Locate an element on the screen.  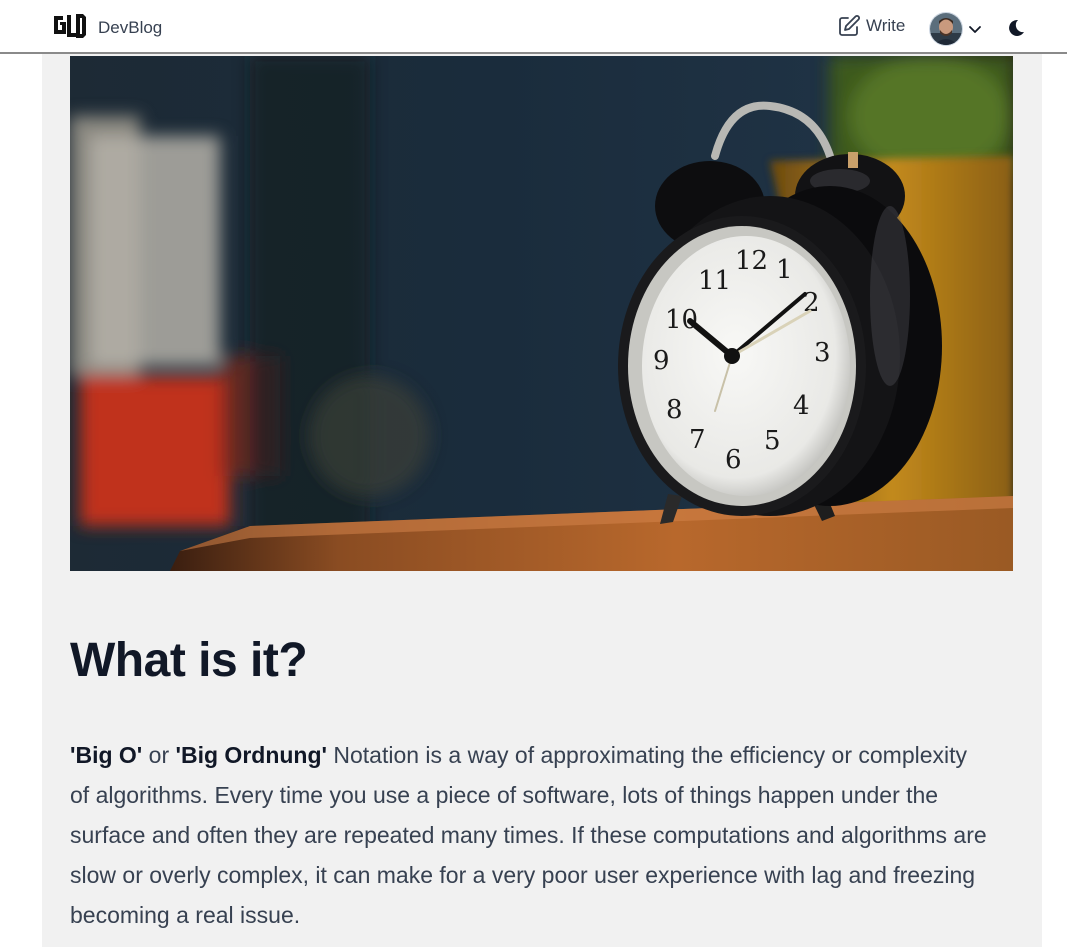
user-menu-toggle is located at coordinates (956, 29).